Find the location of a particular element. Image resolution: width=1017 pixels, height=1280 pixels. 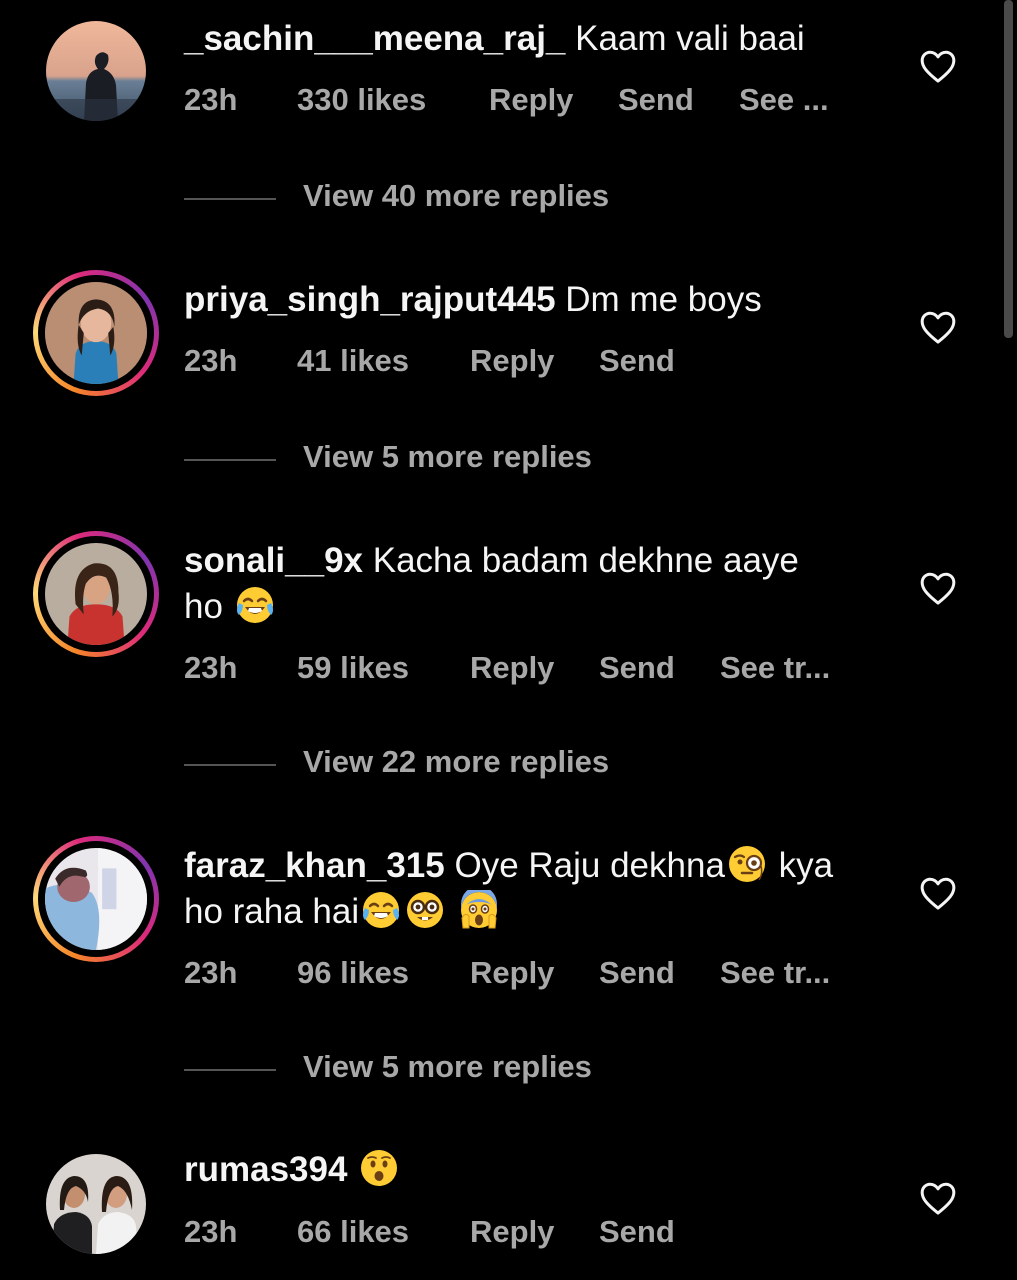

scrollbar is located at coordinates (1008, 169).